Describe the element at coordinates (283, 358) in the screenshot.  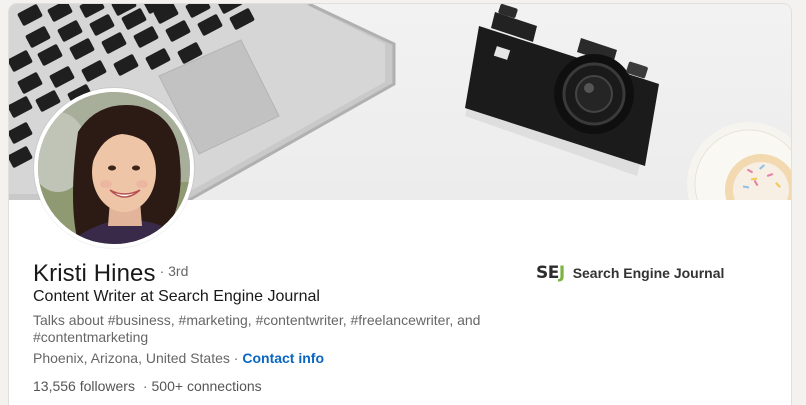
I see `contact-info-link: Contact info` at that location.